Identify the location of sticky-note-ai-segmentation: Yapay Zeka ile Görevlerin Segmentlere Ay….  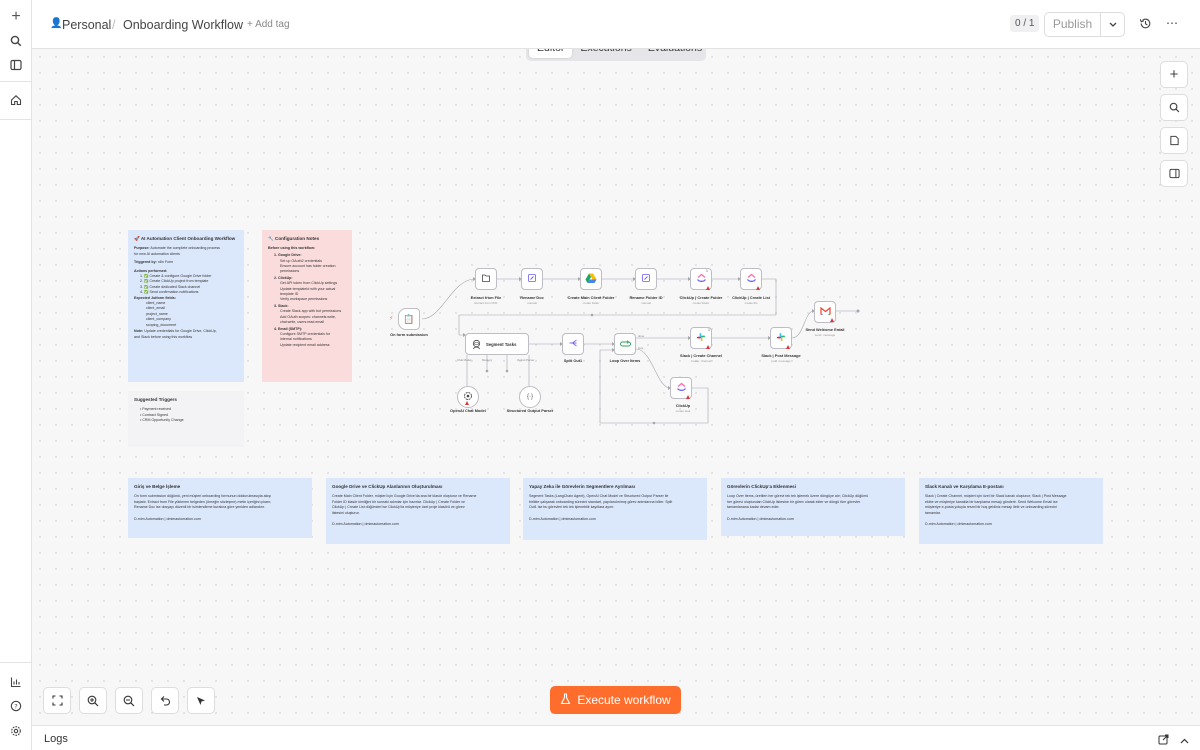
(615, 509).